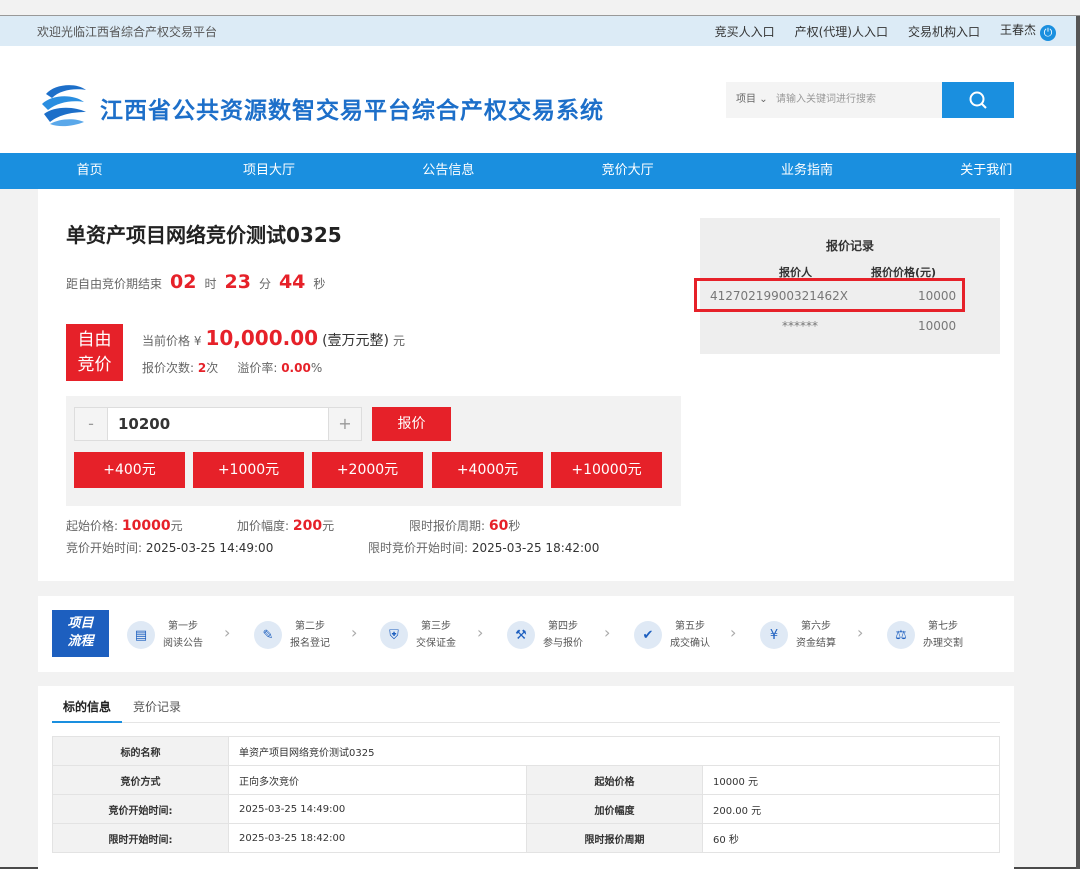 This screenshot has height=869, width=1080. What do you see at coordinates (202, 368) in the screenshot?
I see `bid-count-value: 2` at bounding box center [202, 368].